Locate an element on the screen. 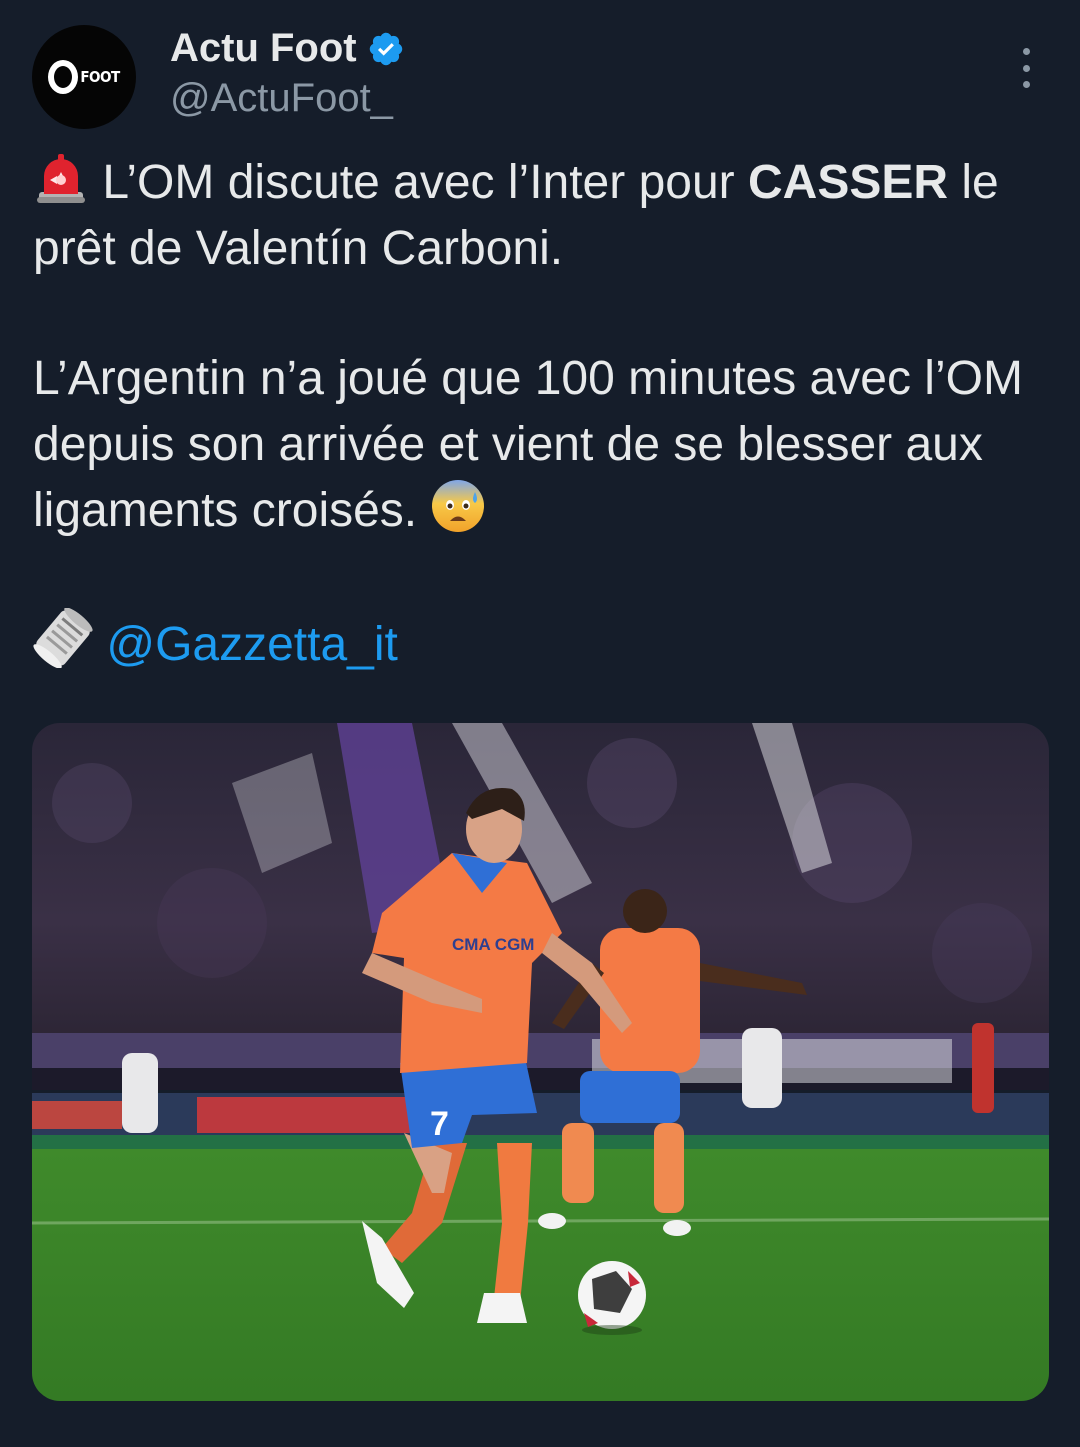 This screenshot has width=1080, height=1447. avatar: FOOT is located at coordinates (84, 77).